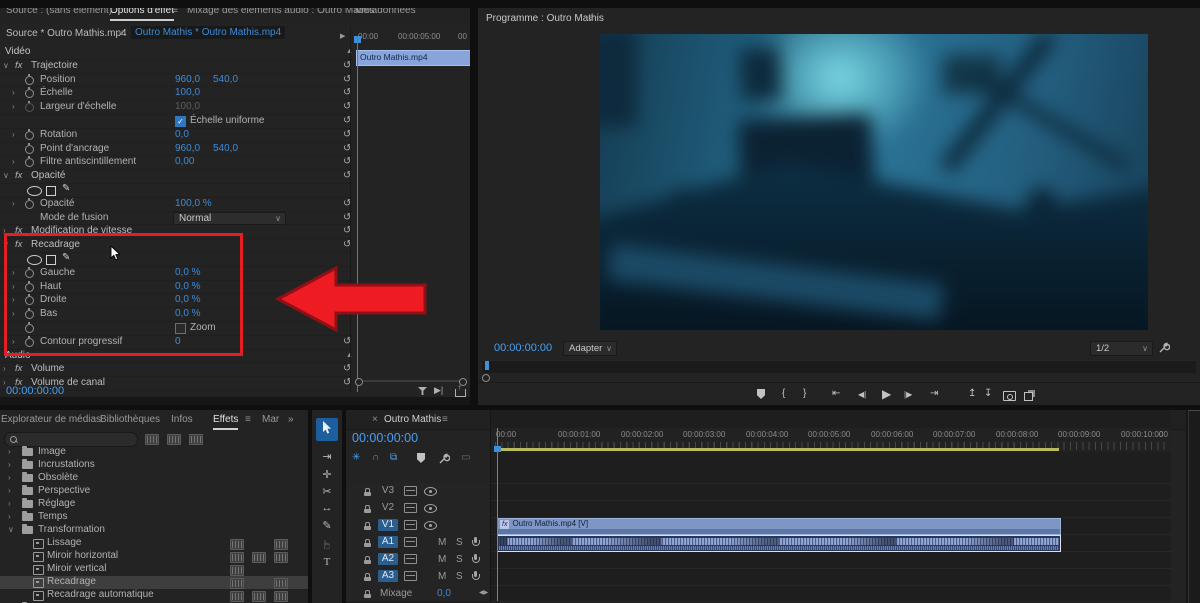 This screenshot has height=603, width=1200. What do you see at coordinates (1164, 347) in the screenshot?
I see `settings-wrench-icon` at bounding box center [1164, 347].